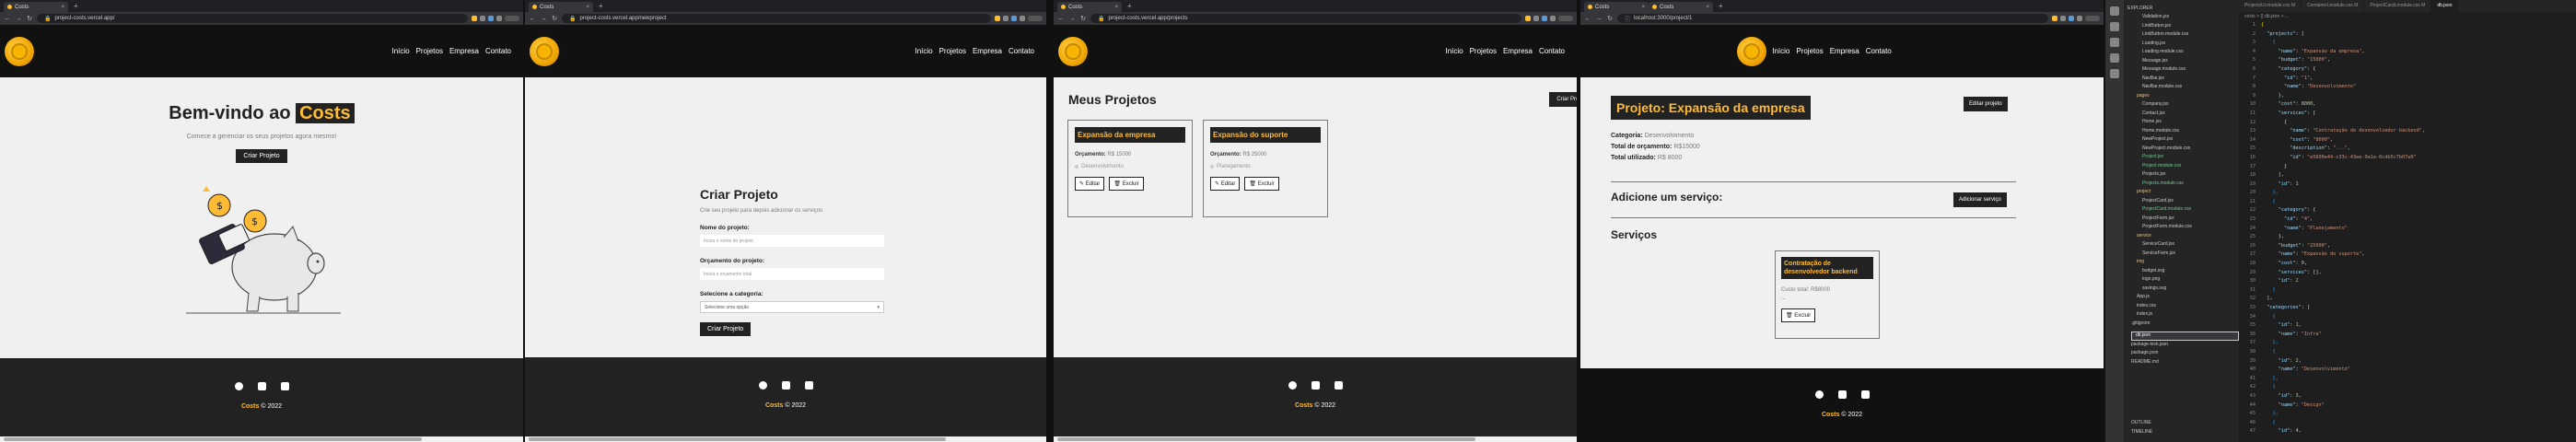 This screenshot has height=442, width=2576. What do you see at coordinates (2445, 6) in the screenshot?
I see `editor-tab-active: db.json` at bounding box center [2445, 6].